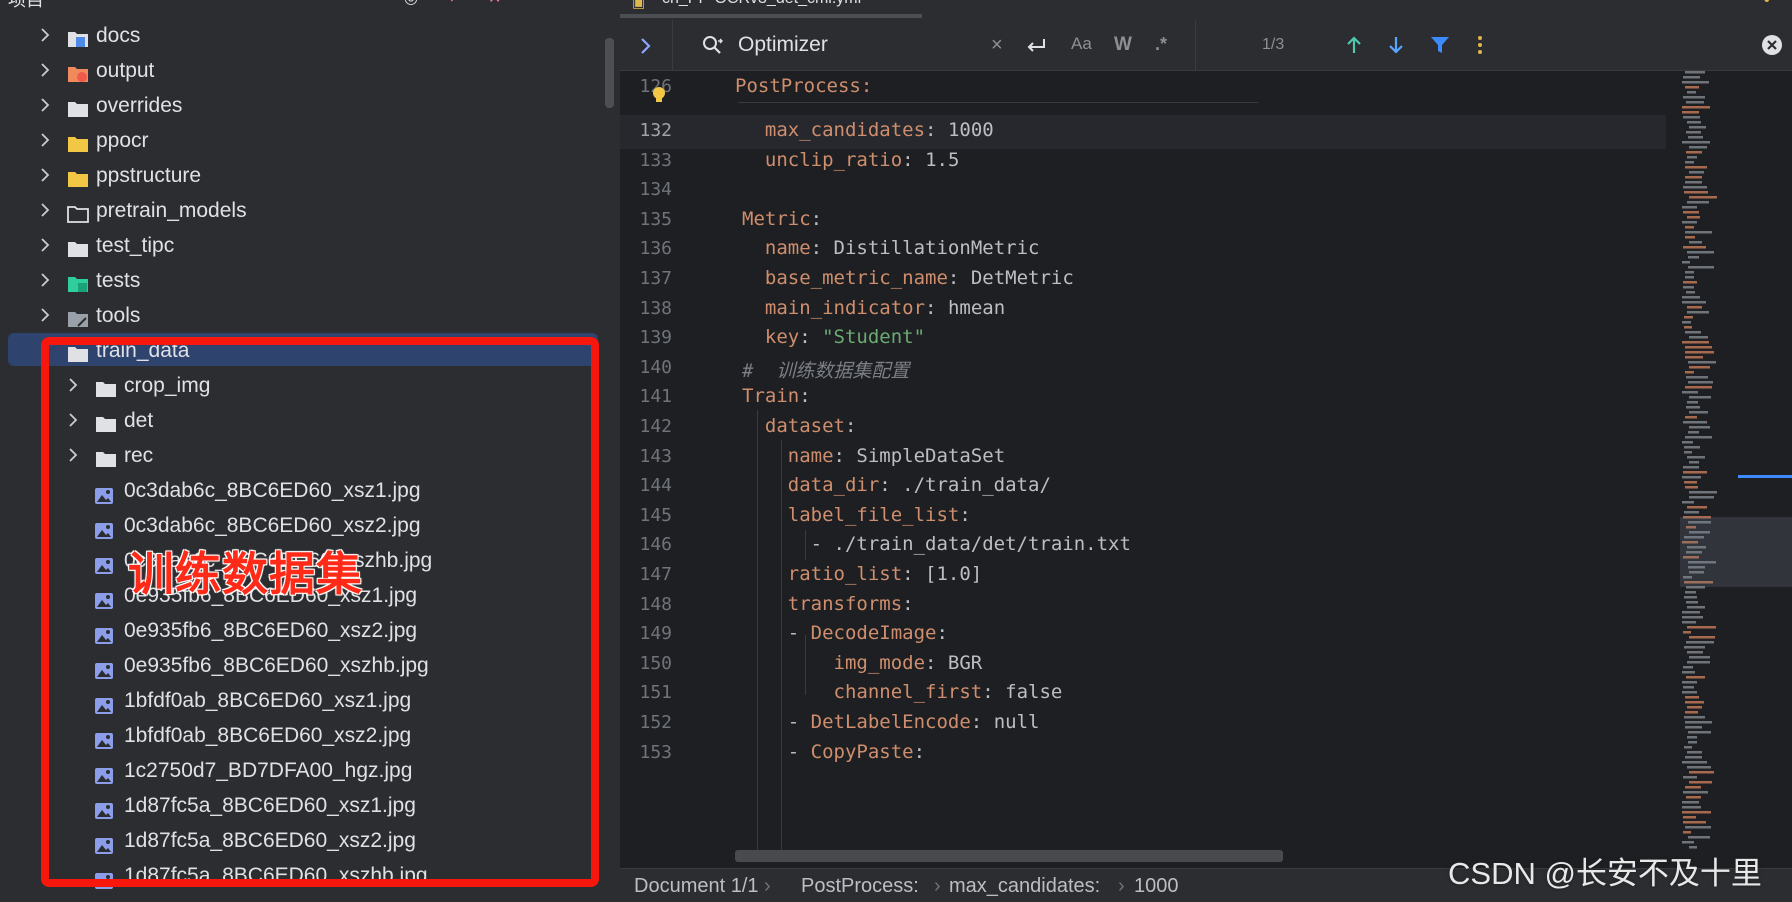 The image size is (1792, 902). What do you see at coordinates (997, 45) in the screenshot?
I see `clear-search-icon: ×` at bounding box center [997, 45].